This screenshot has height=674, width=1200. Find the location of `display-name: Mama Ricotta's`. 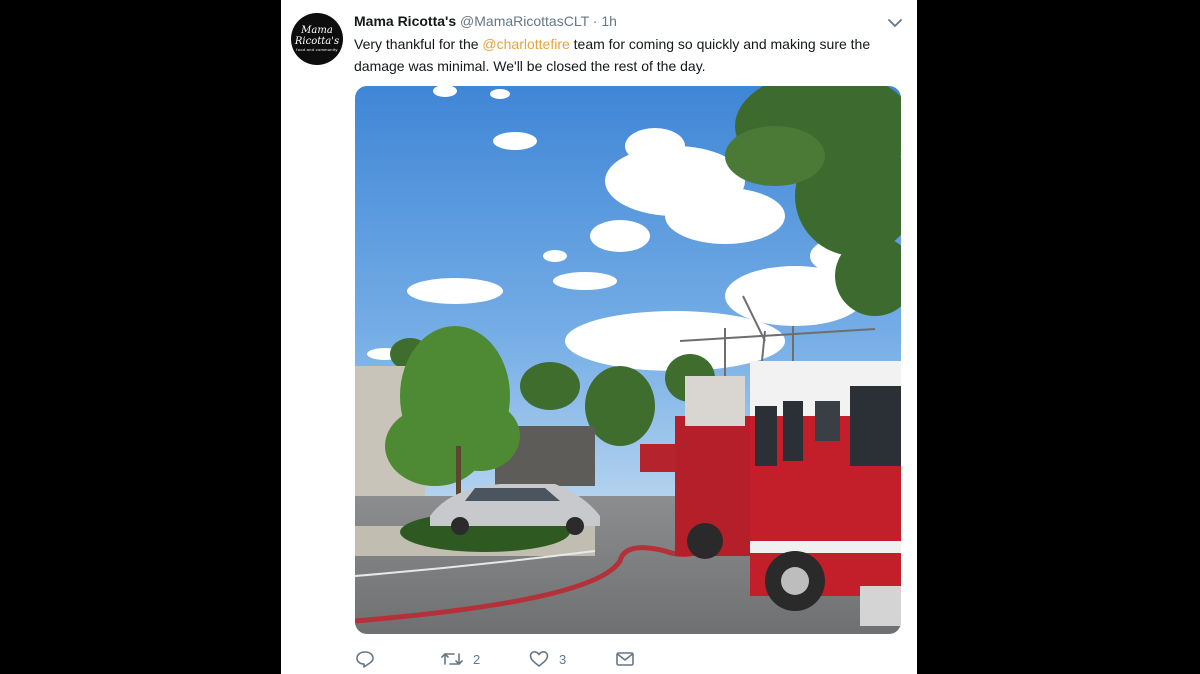

display-name: Mama Ricotta's is located at coordinates (405, 21).